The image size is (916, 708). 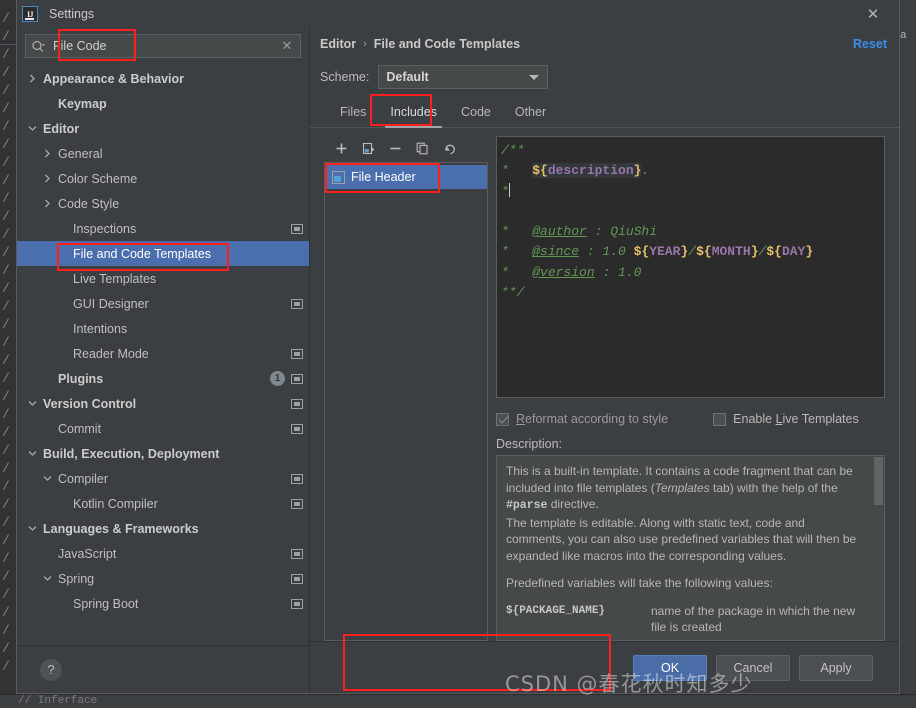 I want to click on code-token: @author, so click(x=559, y=232).